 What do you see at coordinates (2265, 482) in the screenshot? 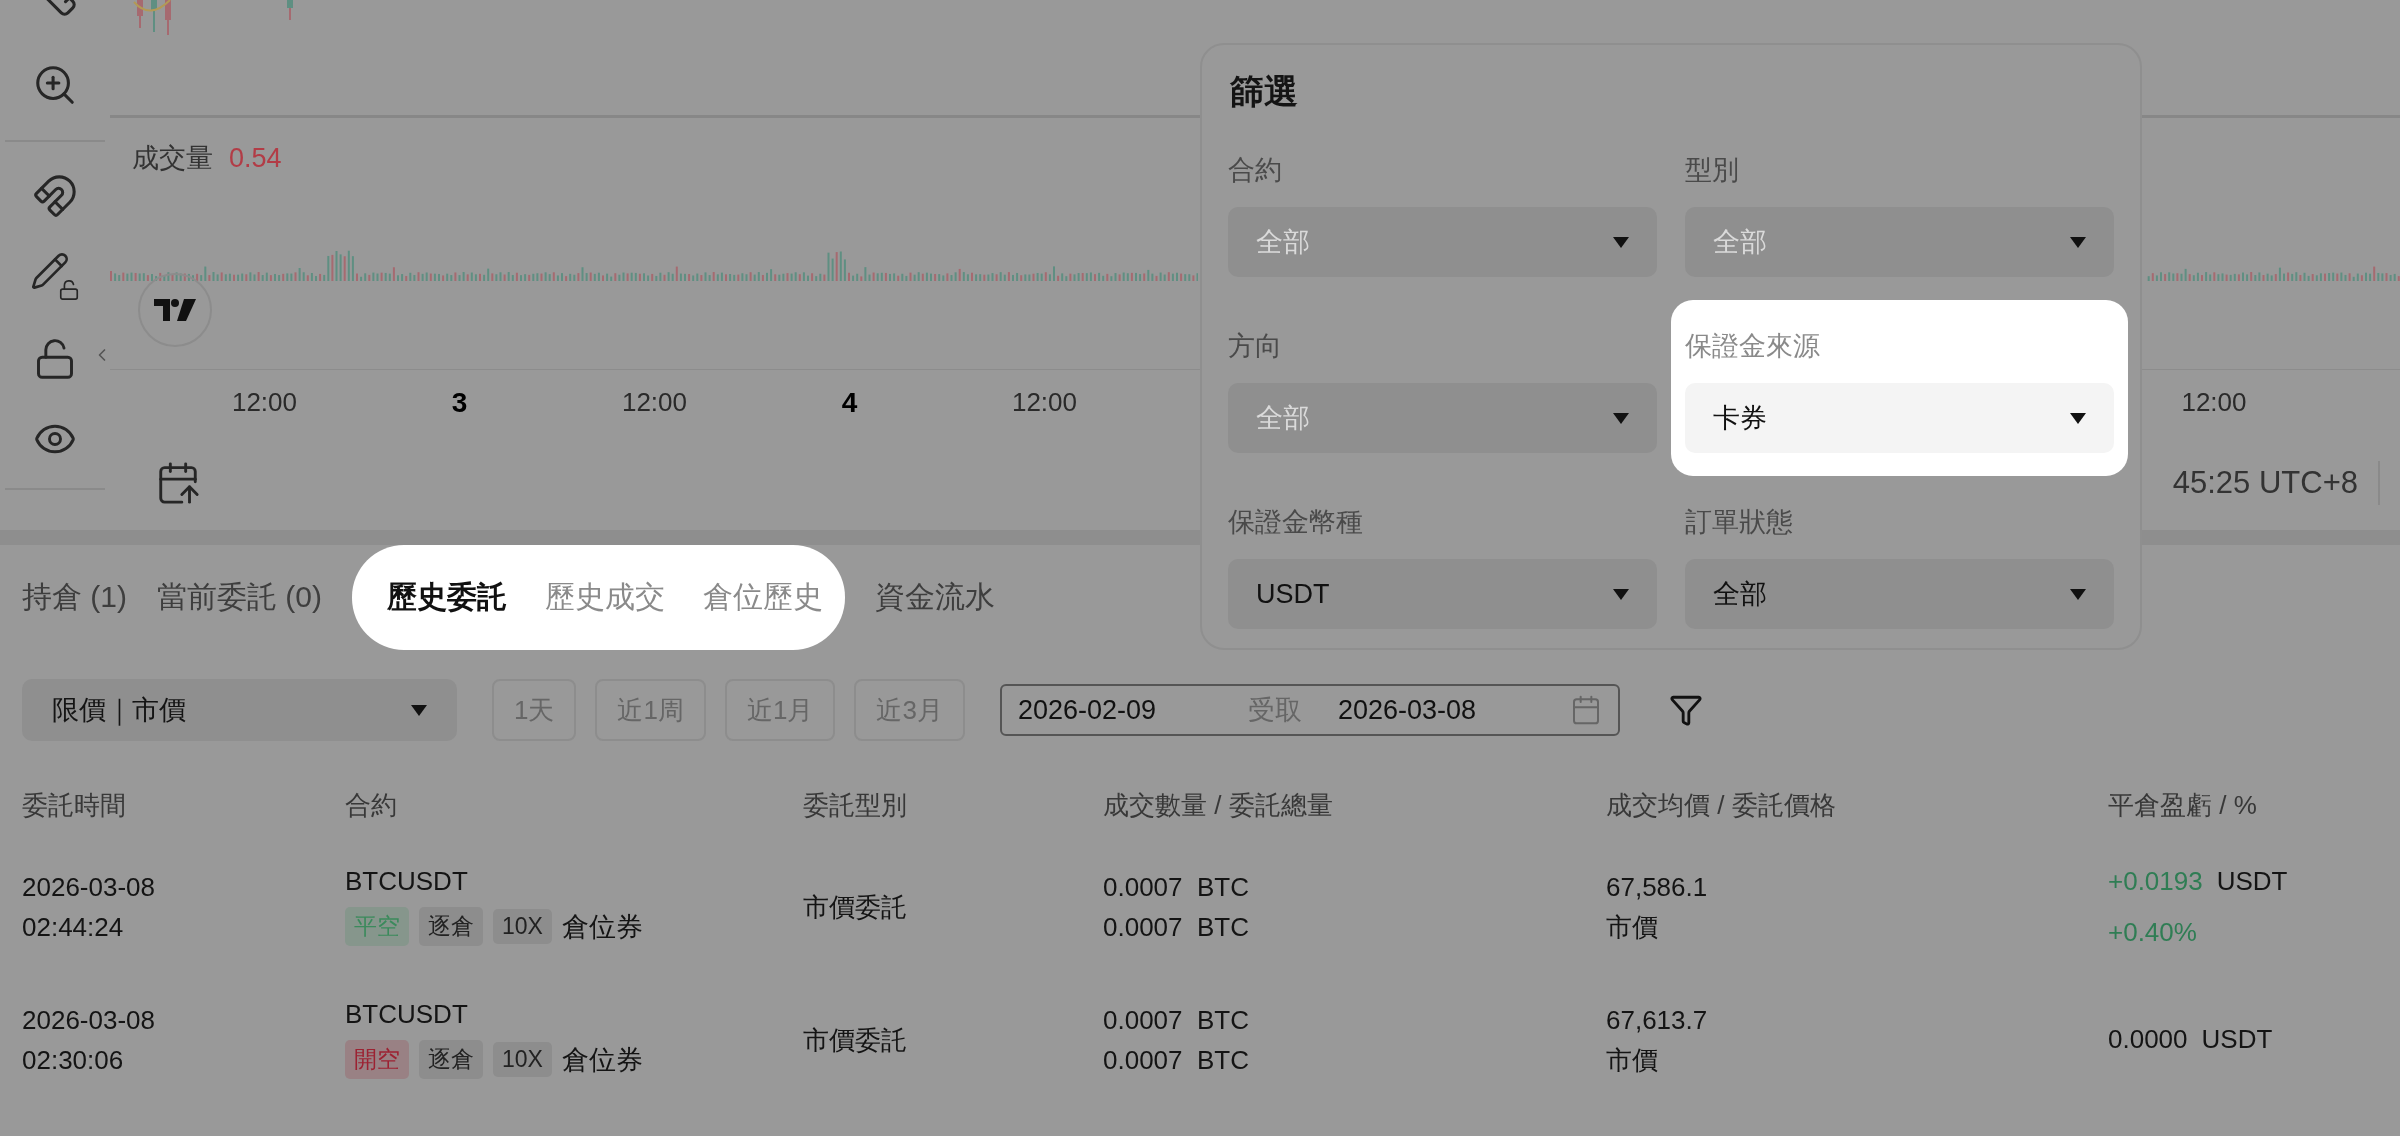
I see `clock-text: 45:25 UTC+8` at bounding box center [2265, 482].